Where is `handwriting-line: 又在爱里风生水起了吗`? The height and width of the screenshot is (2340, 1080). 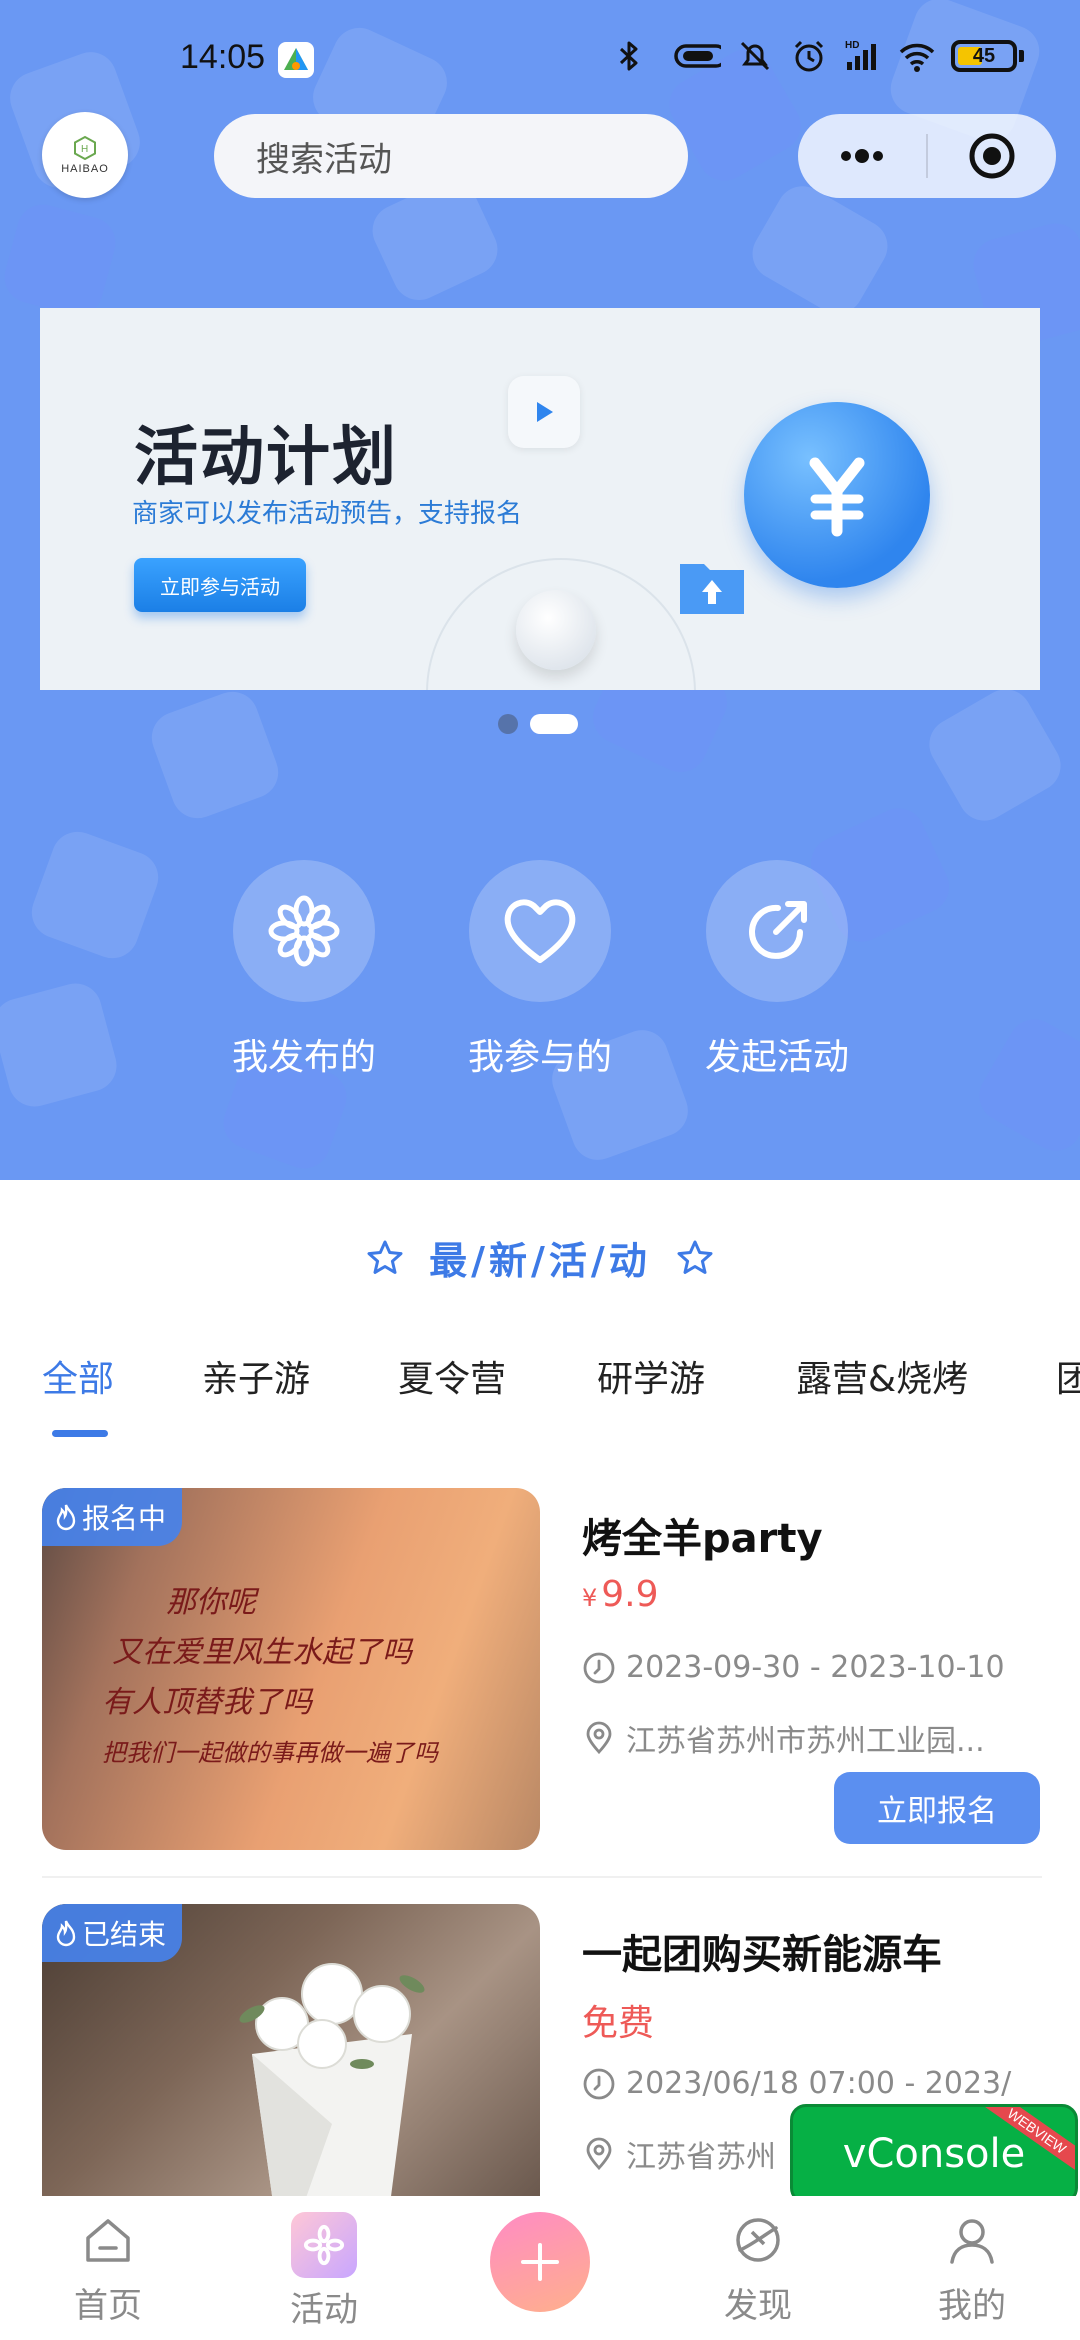 handwriting-line: 又在爱里风生水起了吗 is located at coordinates (262, 1652).